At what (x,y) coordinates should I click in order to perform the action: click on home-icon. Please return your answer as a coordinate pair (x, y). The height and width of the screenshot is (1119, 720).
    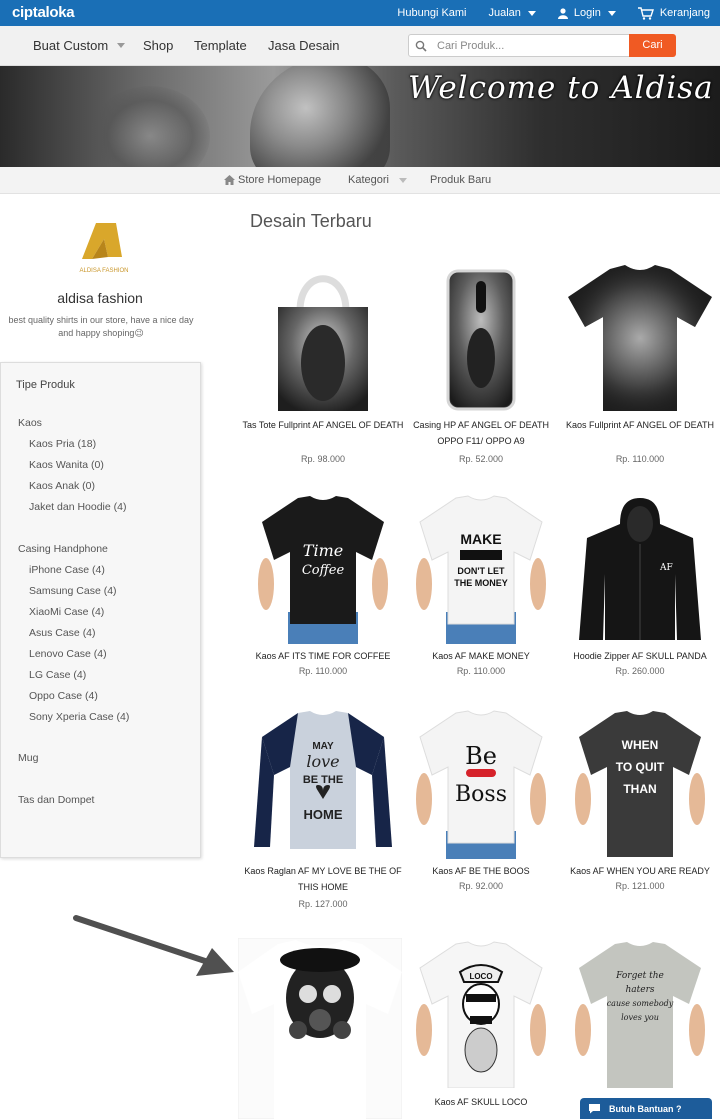
    Looking at the image, I should click on (229, 180).